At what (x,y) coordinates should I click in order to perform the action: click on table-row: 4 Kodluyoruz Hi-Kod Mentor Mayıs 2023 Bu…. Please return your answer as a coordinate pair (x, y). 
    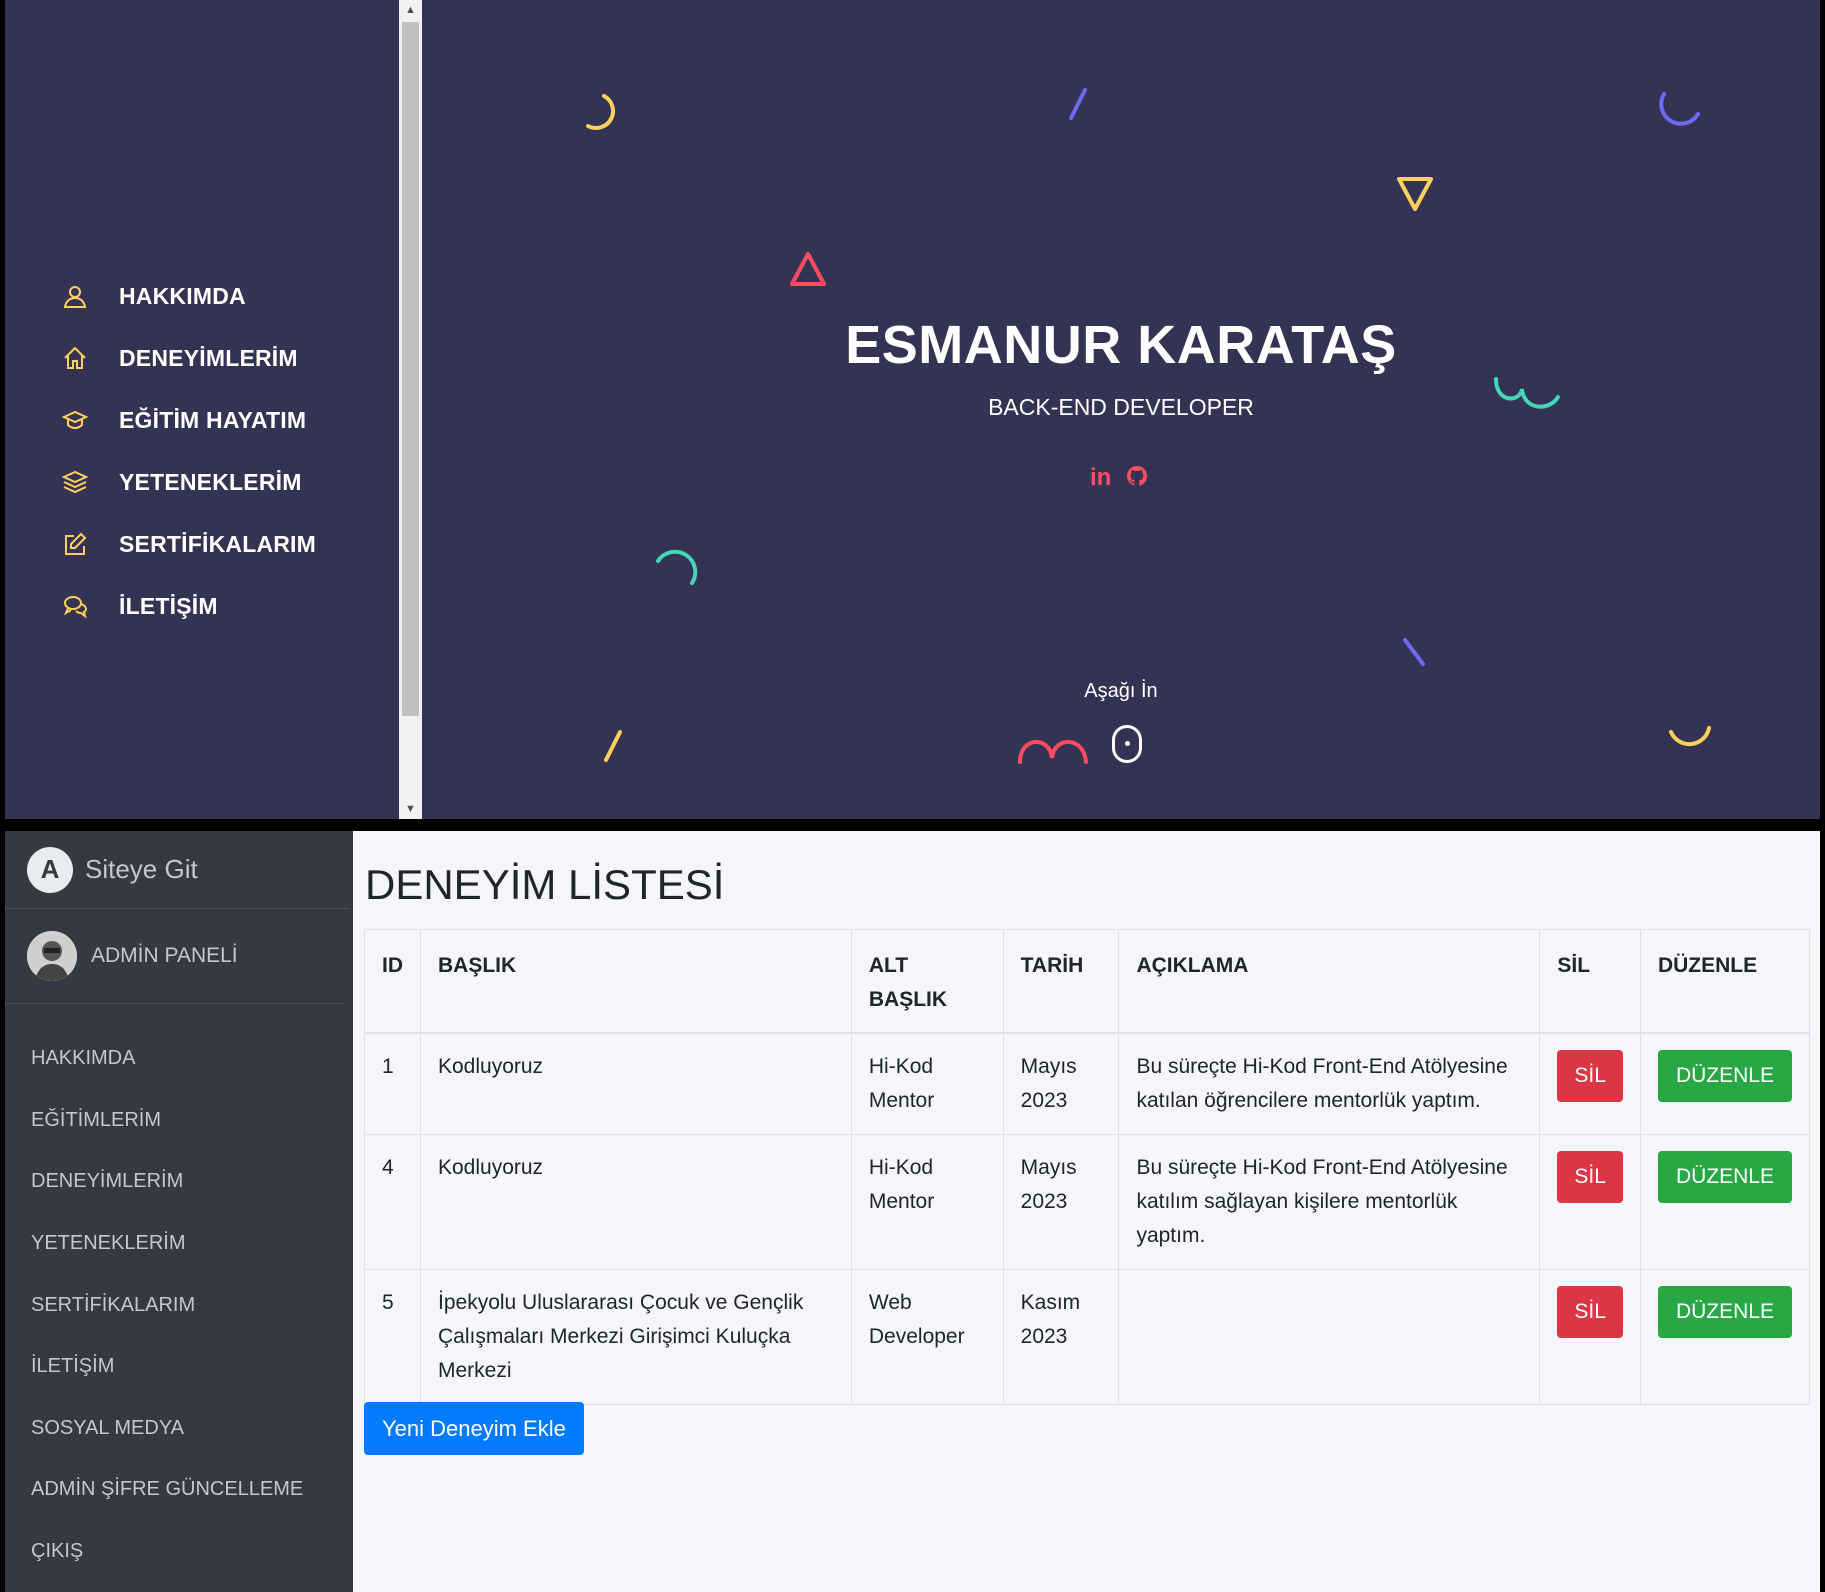
    Looking at the image, I should click on (1087, 1202).